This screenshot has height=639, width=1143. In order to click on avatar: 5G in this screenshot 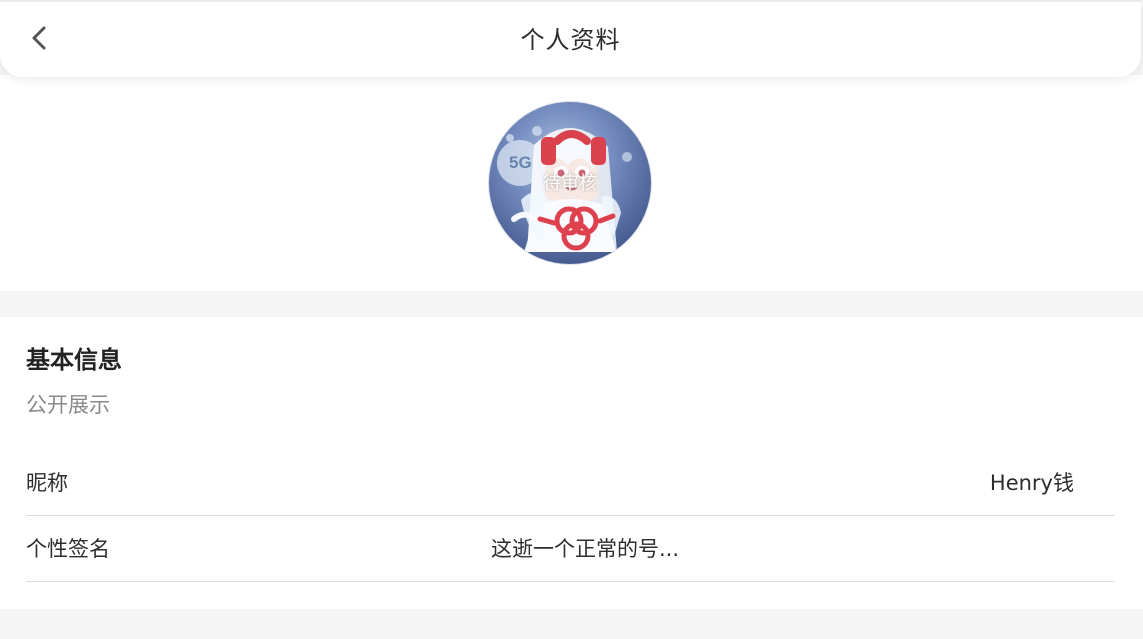, I will do `click(570, 183)`.